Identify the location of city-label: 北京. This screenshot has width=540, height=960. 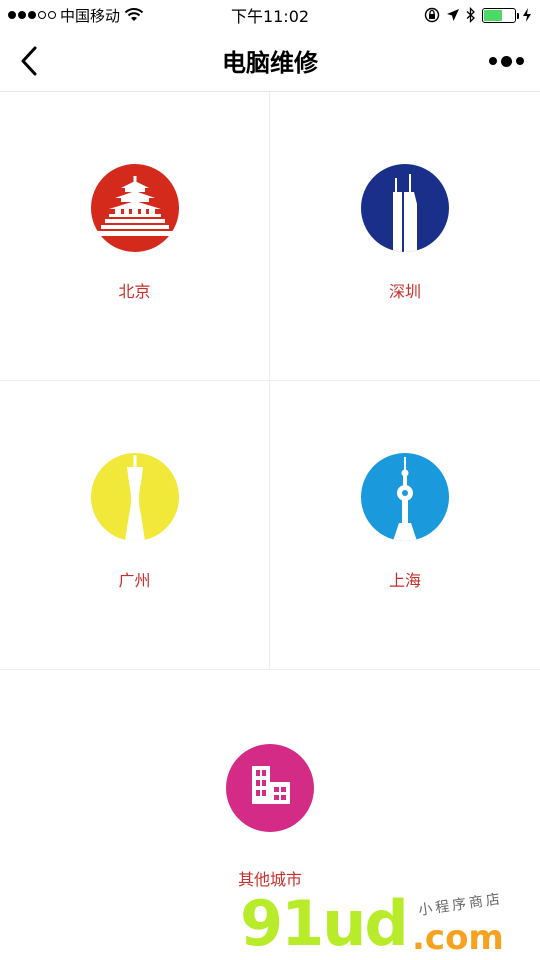
(134, 291).